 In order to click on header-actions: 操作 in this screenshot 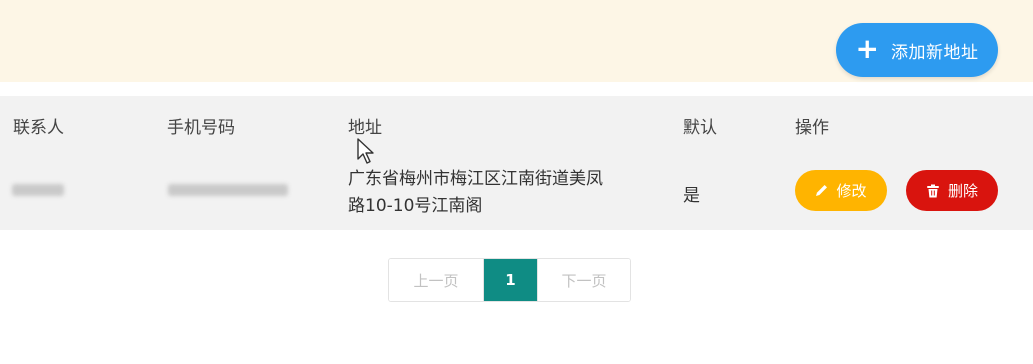, I will do `click(812, 128)`.